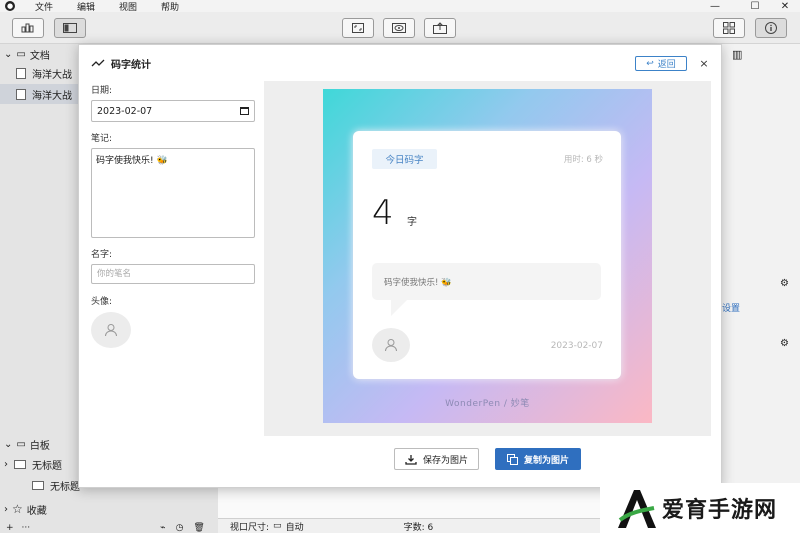 Image resolution: width=800 pixels, height=533 pixels. What do you see at coordinates (21, 444) in the screenshot?
I see `whiteboard-icon: ▭` at bounding box center [21, 444].